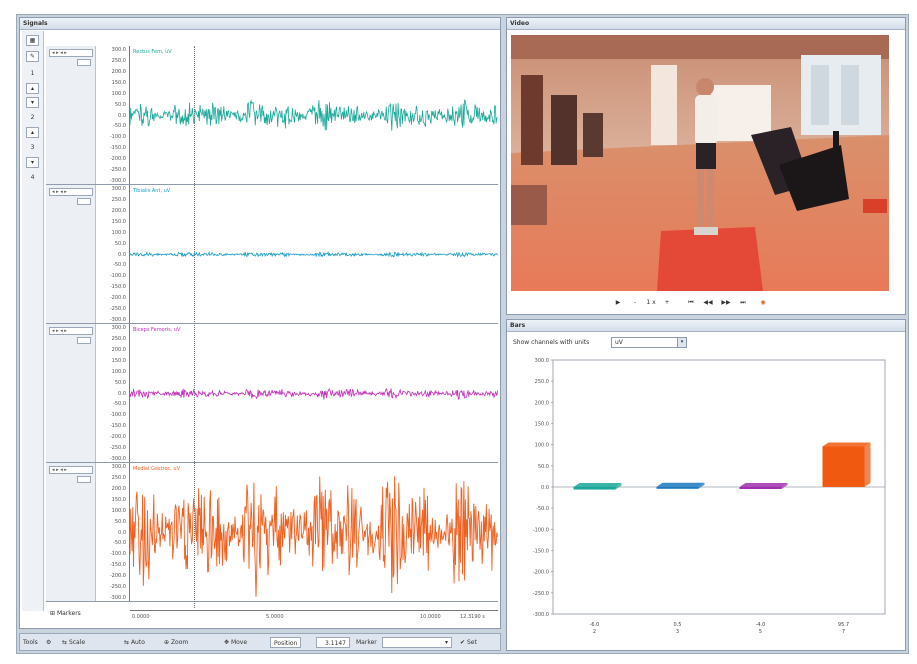 This screenshot has width=917, height=664. What do you see at coordinates (651, 302) in the screenshot?
I see `speed-value: 1 x` at bounding box center [651, 302].